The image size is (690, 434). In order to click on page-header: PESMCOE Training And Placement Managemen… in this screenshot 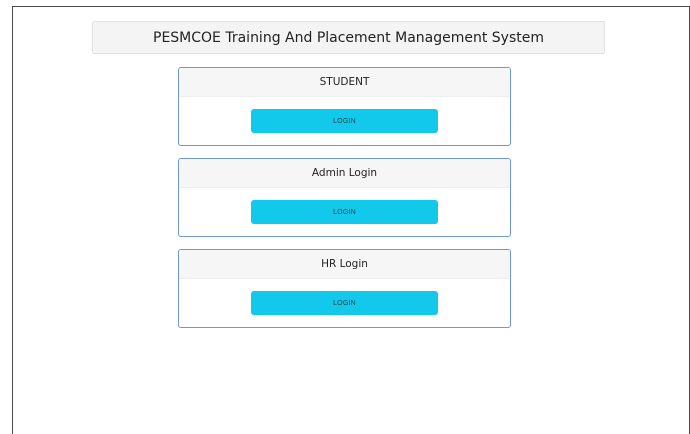, I will do `click(348, 37)`.